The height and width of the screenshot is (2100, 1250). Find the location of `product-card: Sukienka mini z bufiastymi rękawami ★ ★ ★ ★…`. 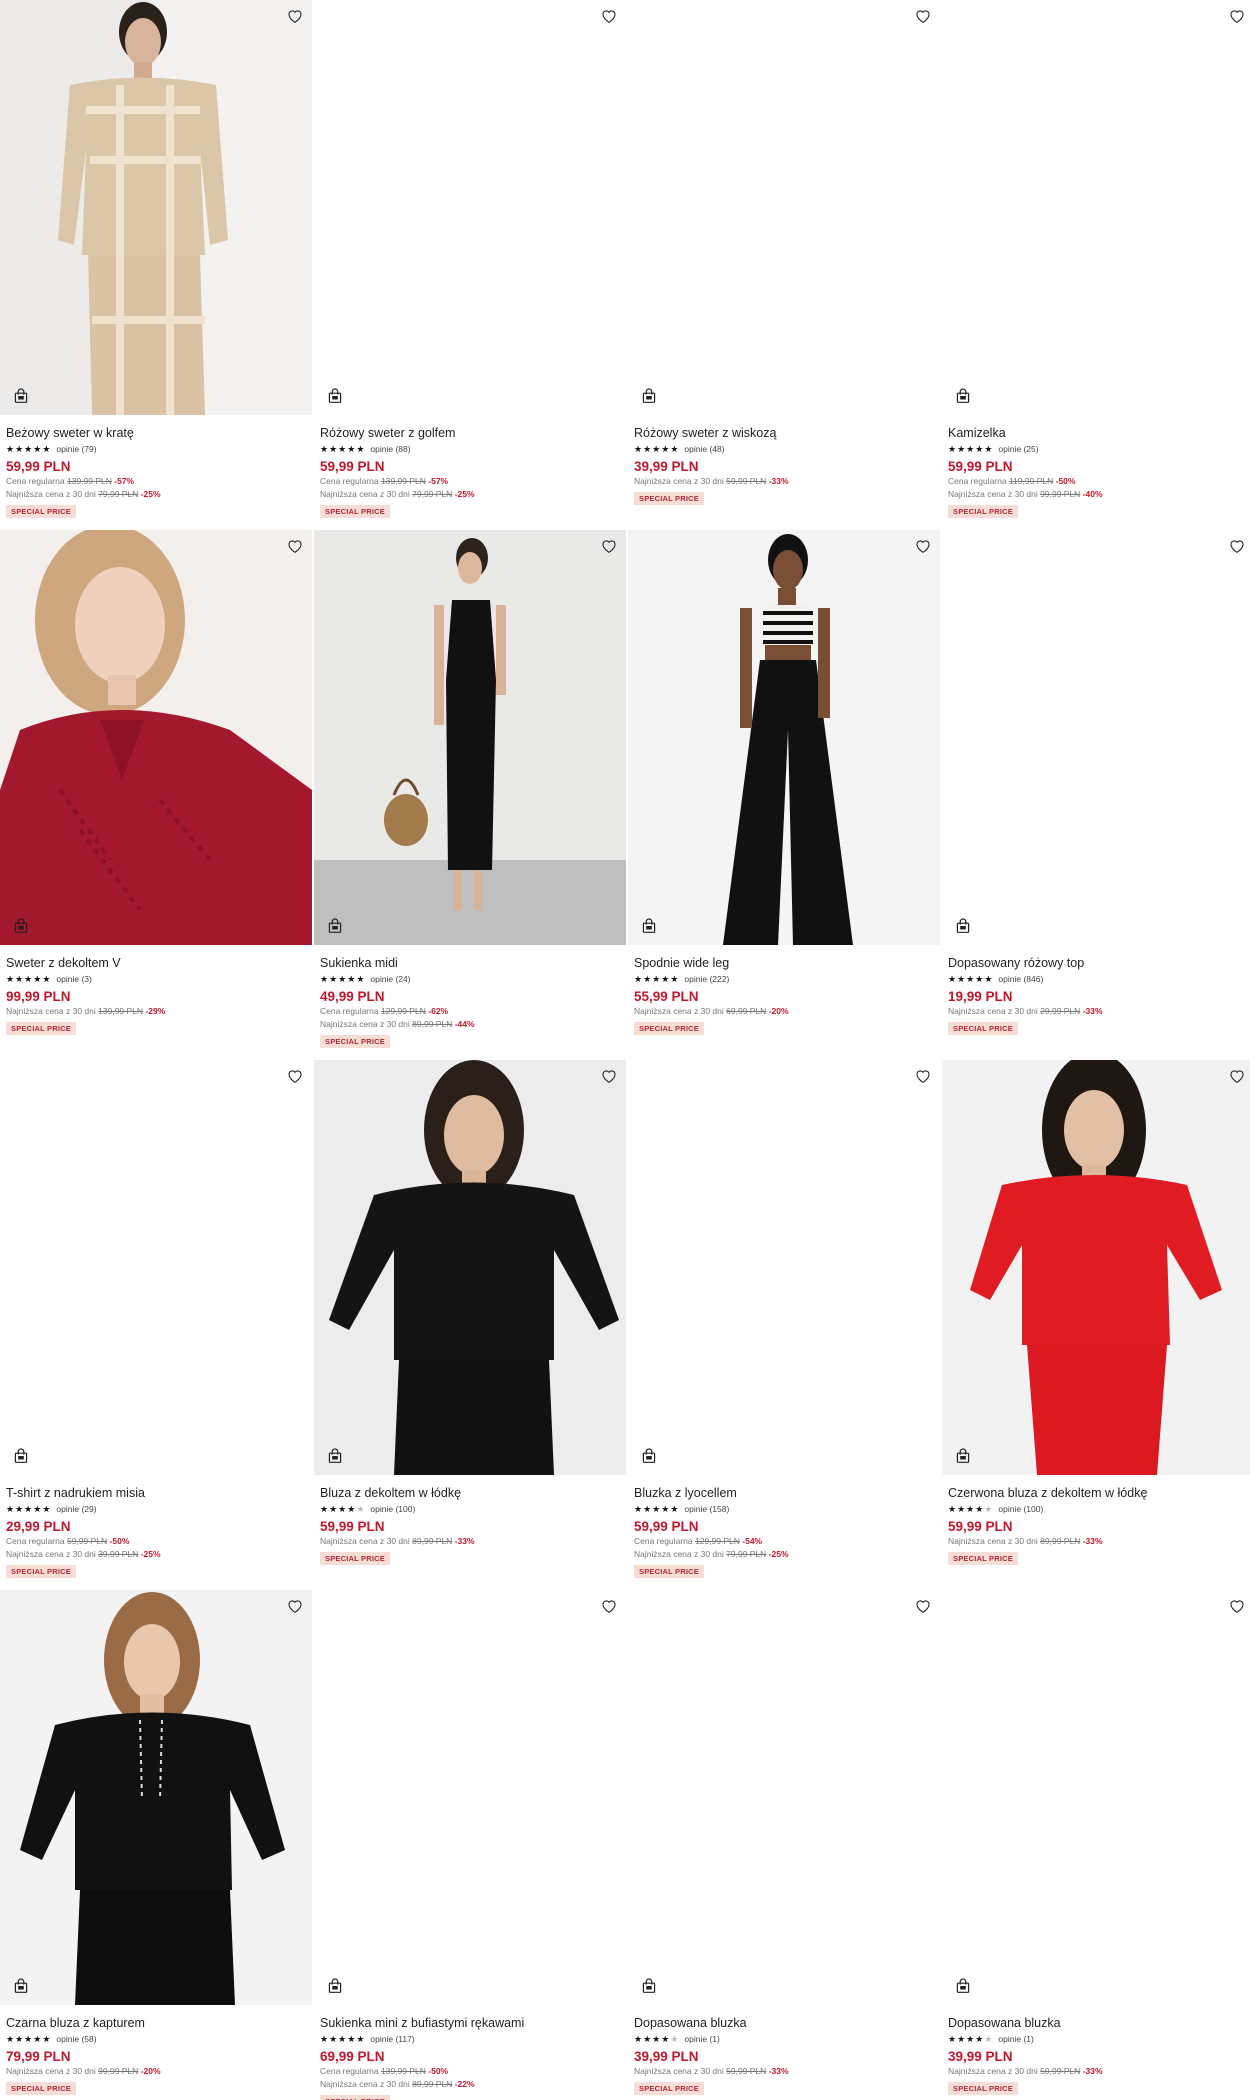

product-card: Sukienka mini z bufiastymi rękawami ★ ★ ★ ★… is located at coordinates (470, 1845).